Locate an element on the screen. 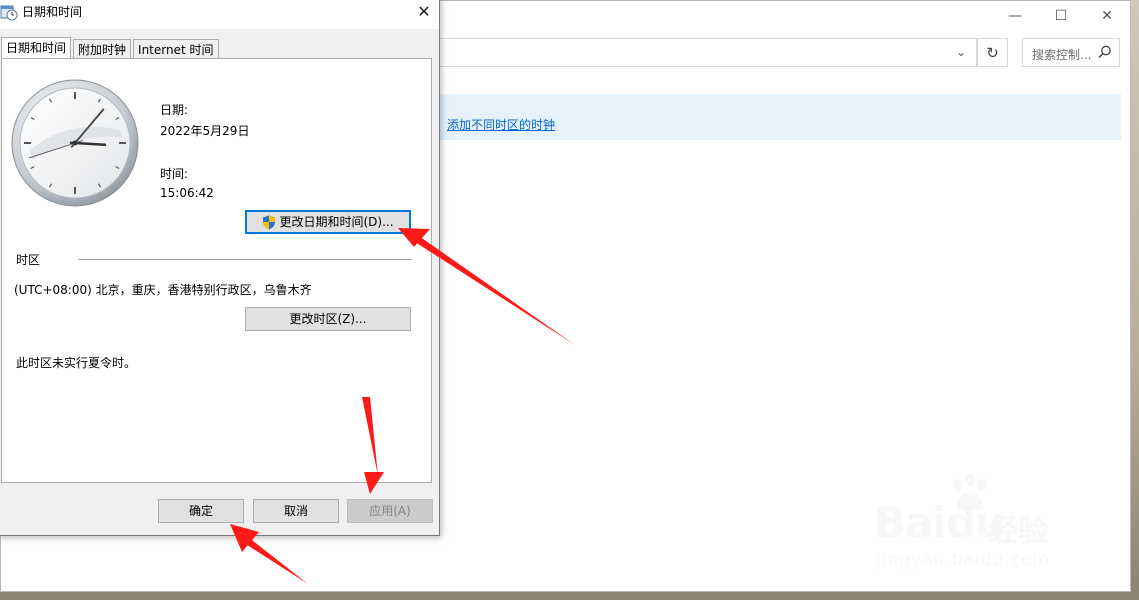  address-bar: ⌄ is located at coordinates (708, 52).